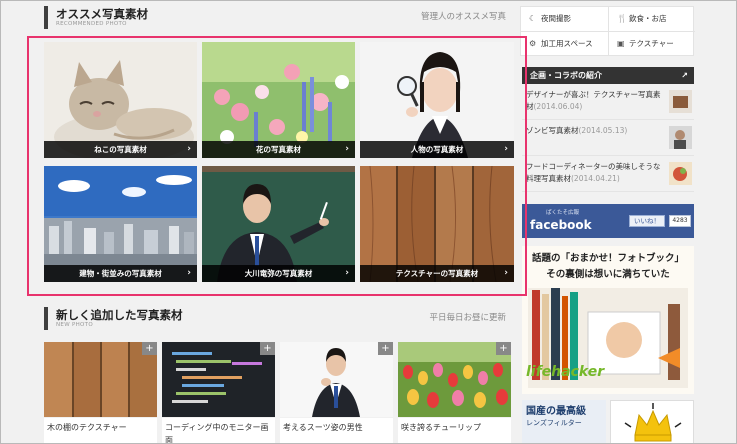  I want to click on new-photo-item: + 木の棚のテクスチャー, so click(100, 393).